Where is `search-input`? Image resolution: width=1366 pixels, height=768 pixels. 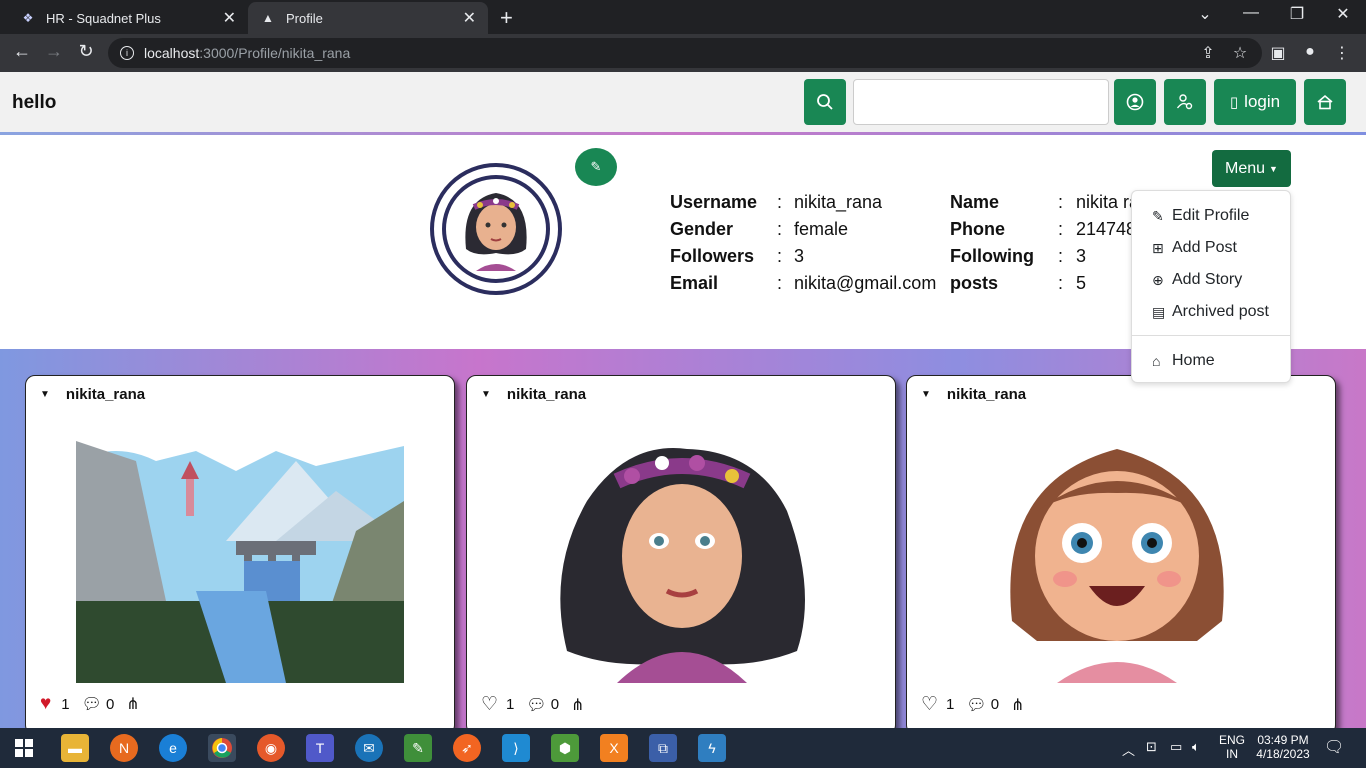 search-input is located at coordinates (981, 102).